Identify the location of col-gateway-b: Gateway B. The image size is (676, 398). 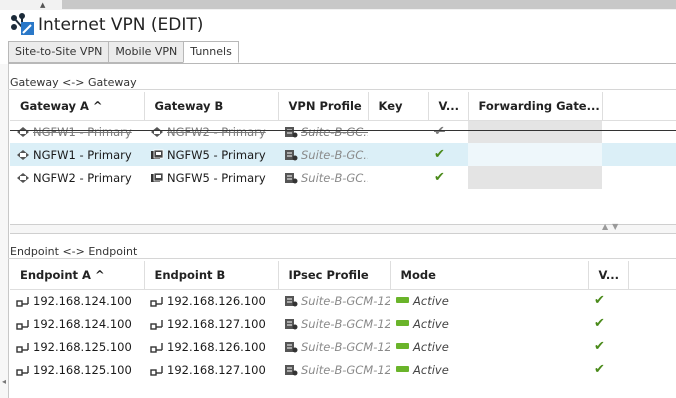
(211, 106).